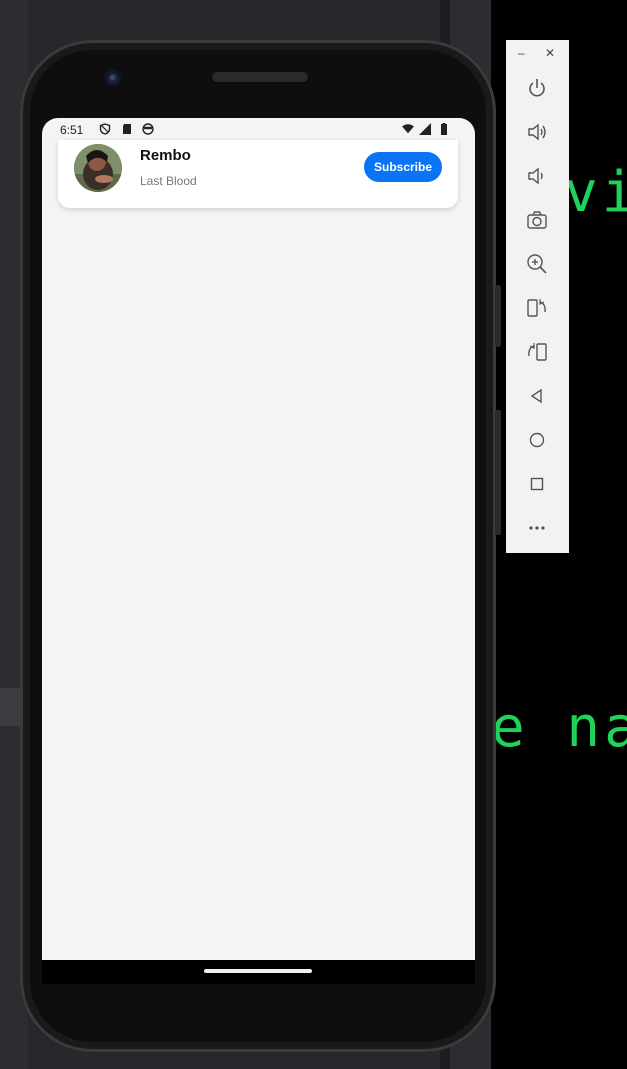 The width and height of the screenshot is (627, 1069). What do you see at coordinates (537, 484) in the screenshot?
I see `overview-icon` at bounding box center [537, 484].